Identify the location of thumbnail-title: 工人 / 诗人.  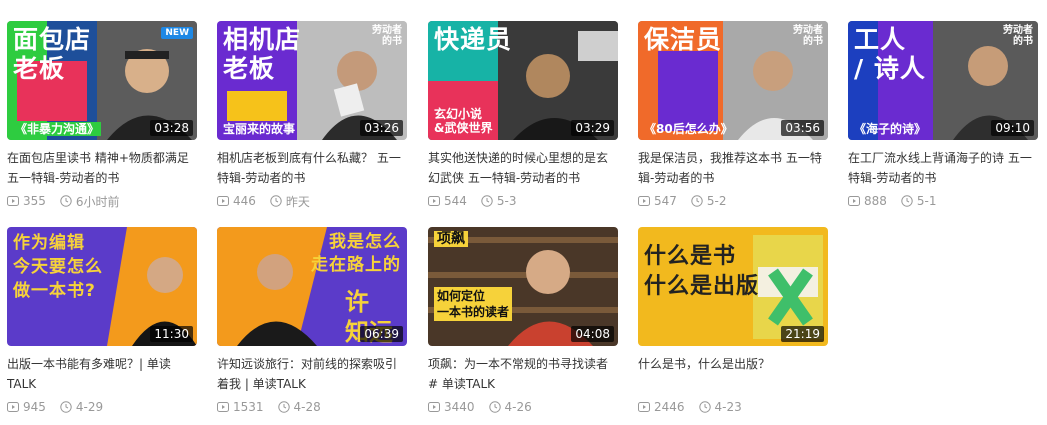
(890, 54).